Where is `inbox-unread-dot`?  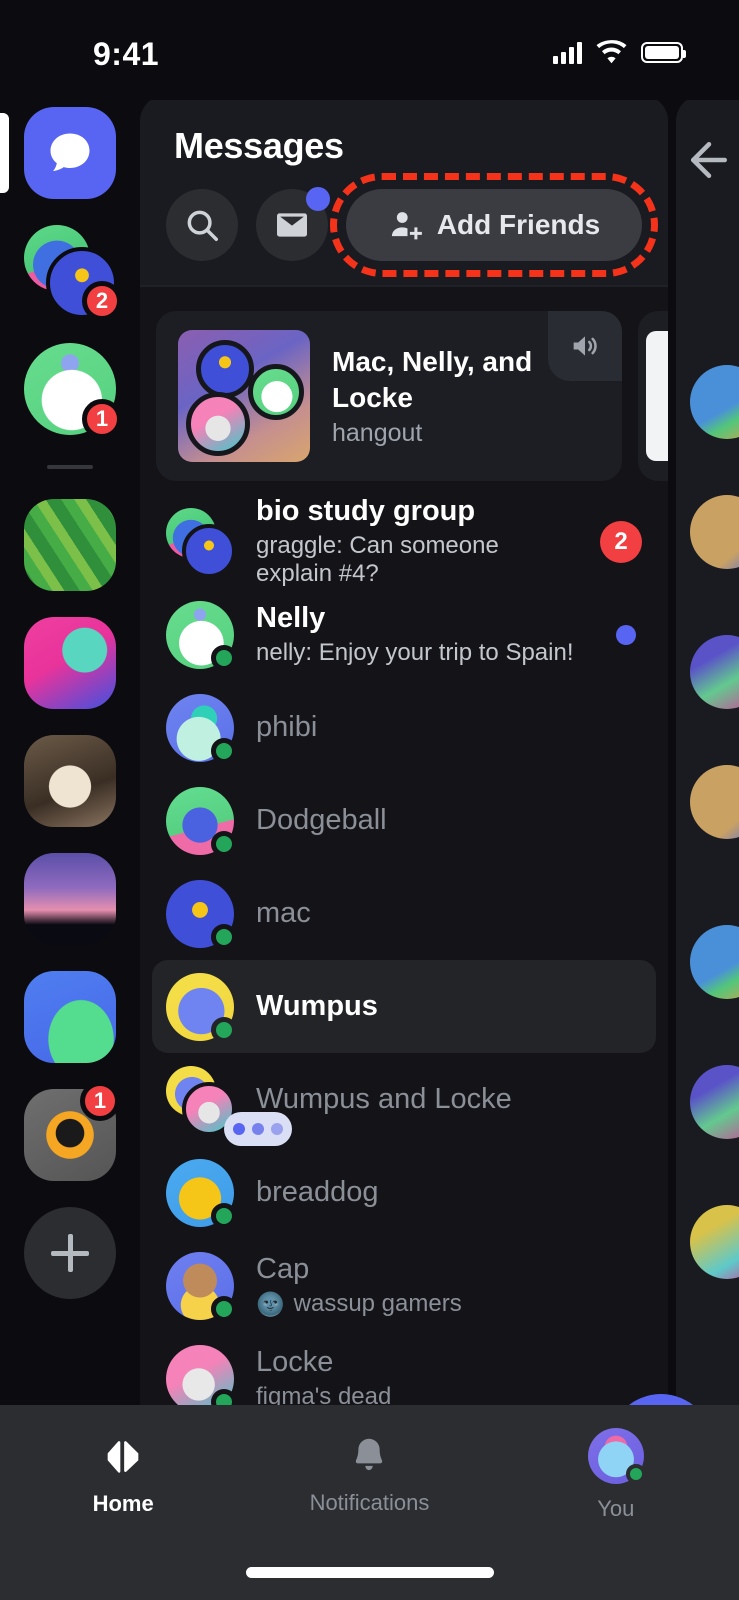 inbox-unread-dot is located at coordinates (318, 199).